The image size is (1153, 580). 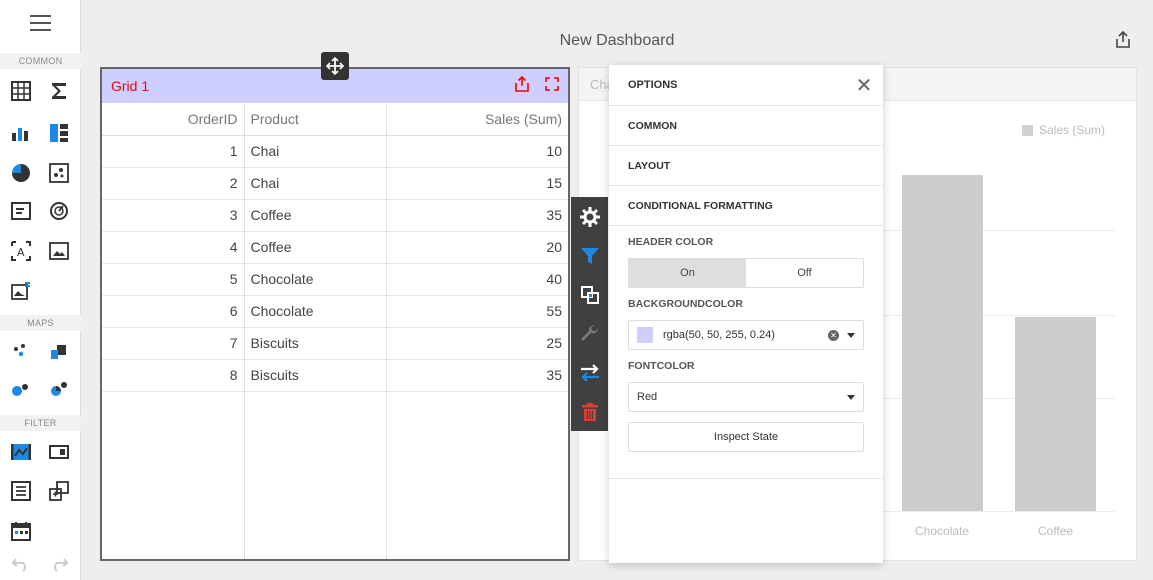 What do you see at coordinates (40, 423) in the screenshot?
I see `group-header-filter: FILTER` at bounding box center [40, 423].